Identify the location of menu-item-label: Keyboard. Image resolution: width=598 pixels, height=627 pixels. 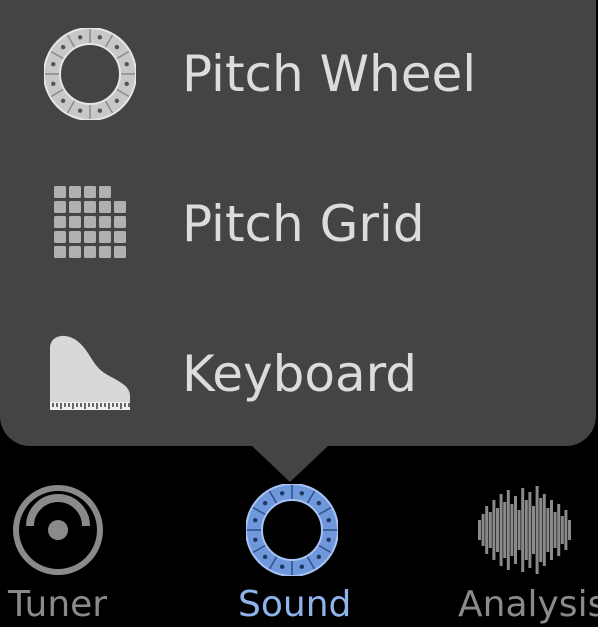
(300, 374).